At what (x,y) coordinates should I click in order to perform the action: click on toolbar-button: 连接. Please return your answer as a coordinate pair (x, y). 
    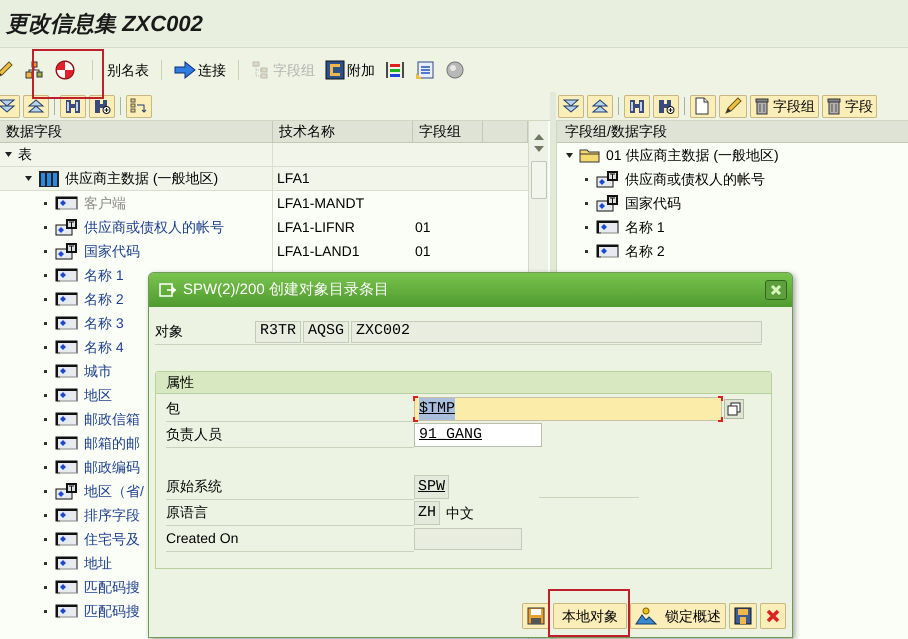
    Looking at the image, I should click on (200, 70).